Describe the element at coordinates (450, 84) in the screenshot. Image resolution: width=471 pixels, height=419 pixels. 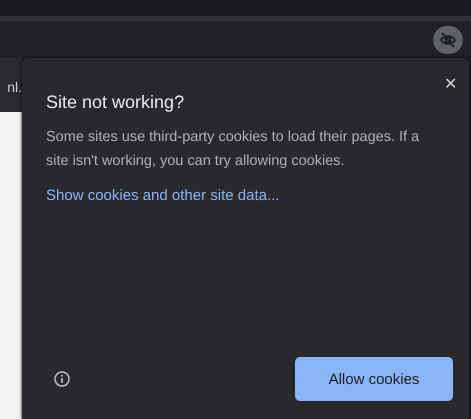
I see `close-button: ✕` at that location.